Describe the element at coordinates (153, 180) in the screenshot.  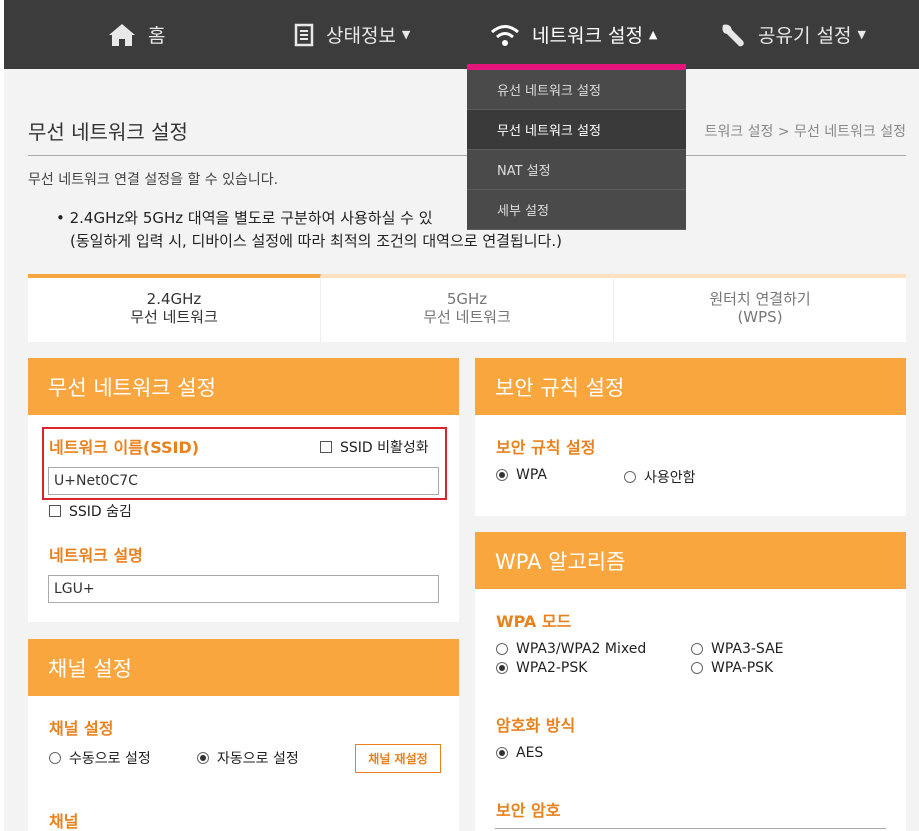
I see `page-description: 무선 네트워크 연결 설정을 할 수 있습니다.` at that location.